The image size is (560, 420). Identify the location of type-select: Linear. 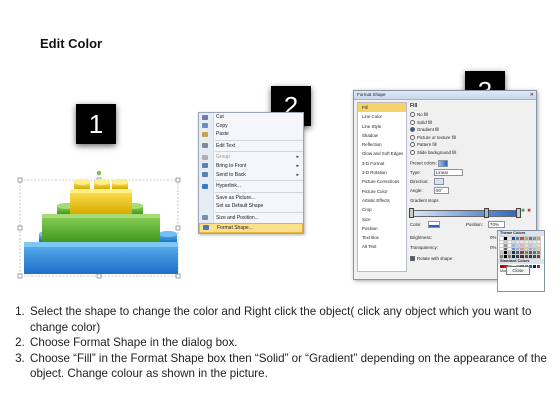
(448, 172).